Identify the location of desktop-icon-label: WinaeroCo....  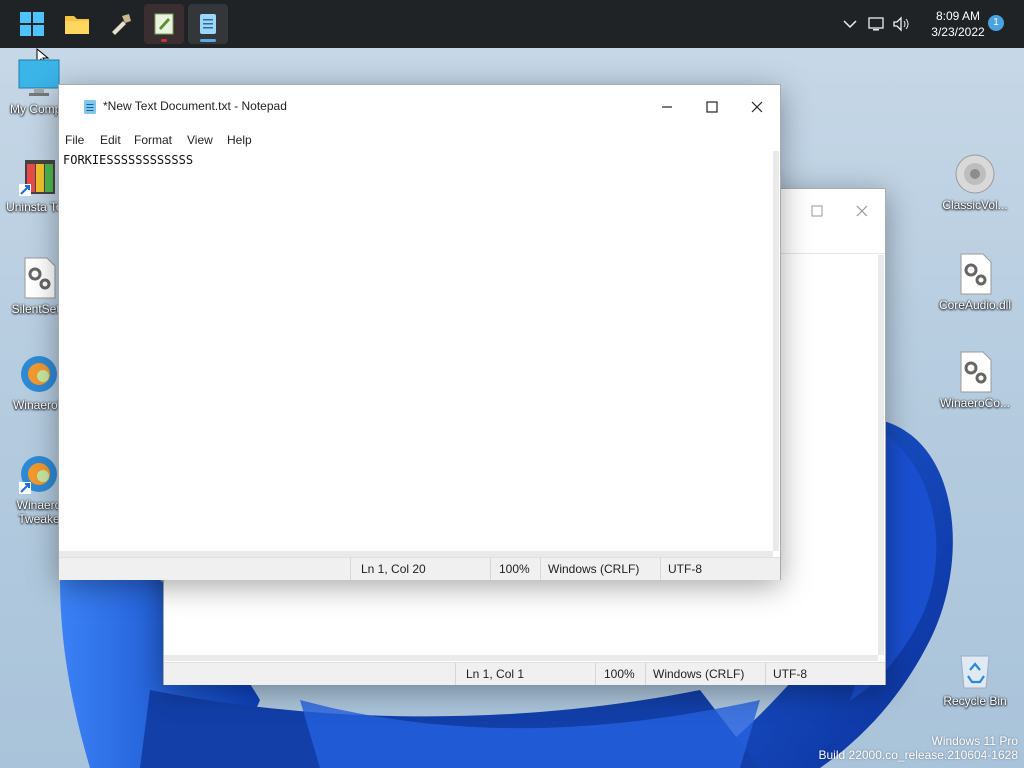
(975, 403).